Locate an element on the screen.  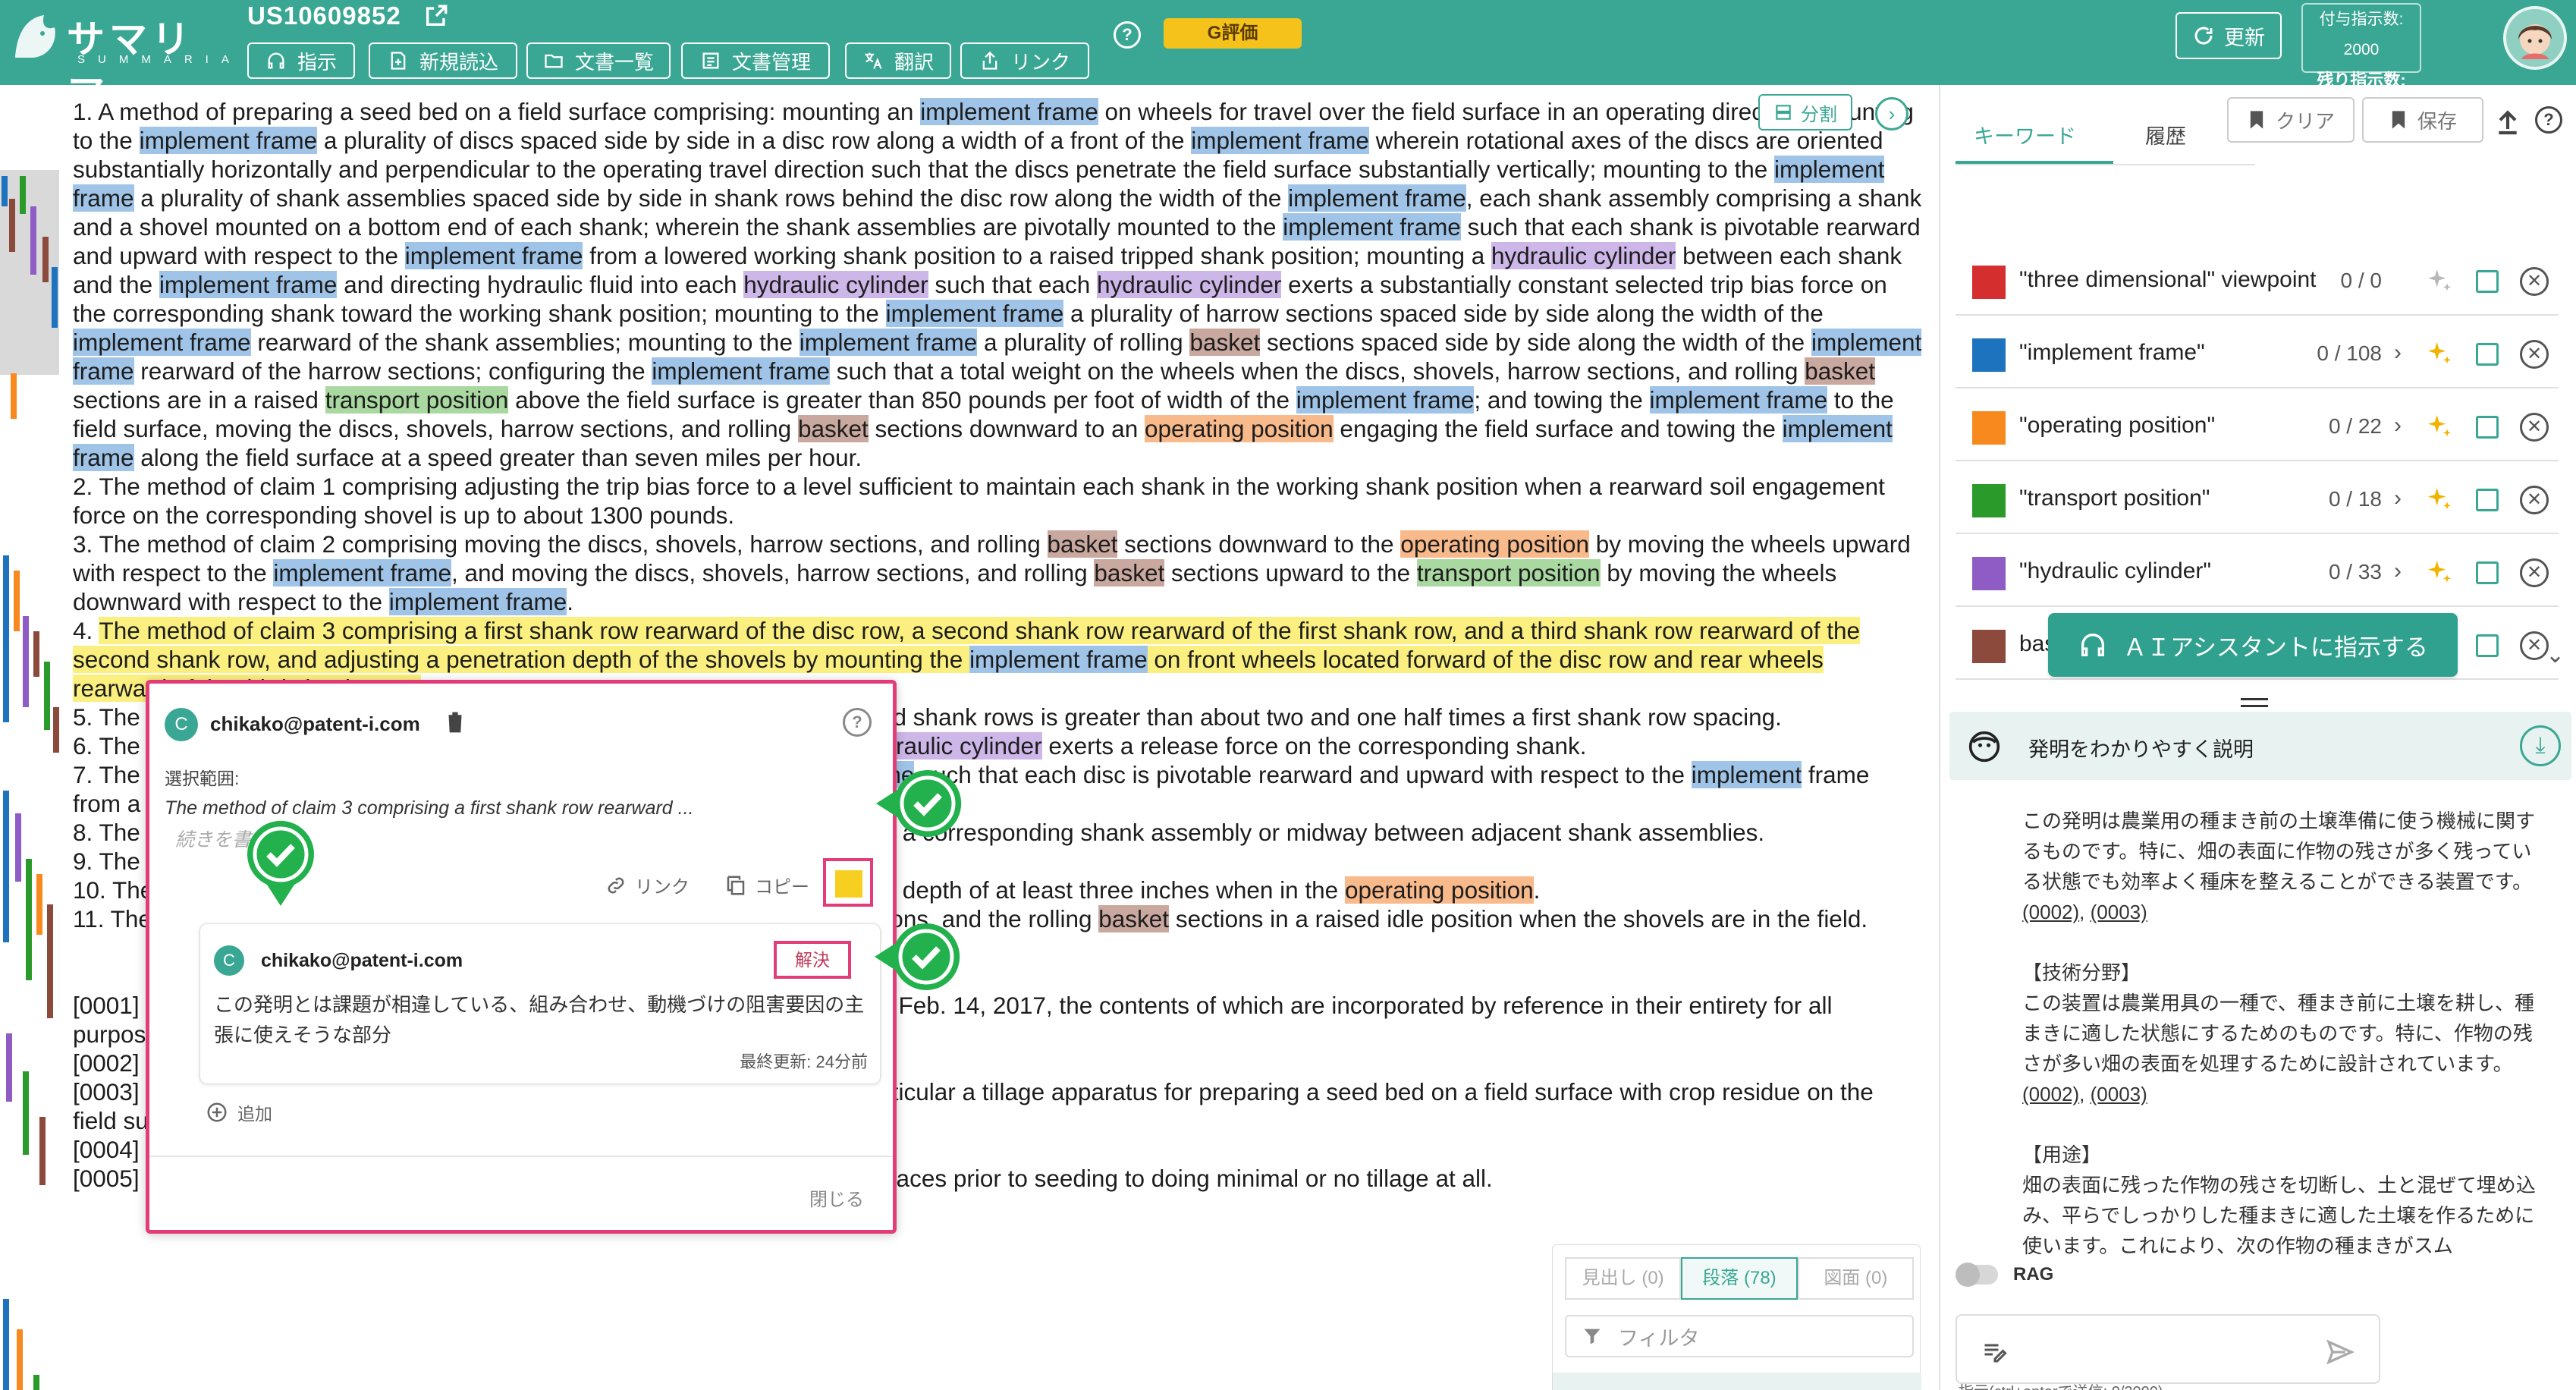
new-load-button: 新規読込 is located at coordinates (443, 60).